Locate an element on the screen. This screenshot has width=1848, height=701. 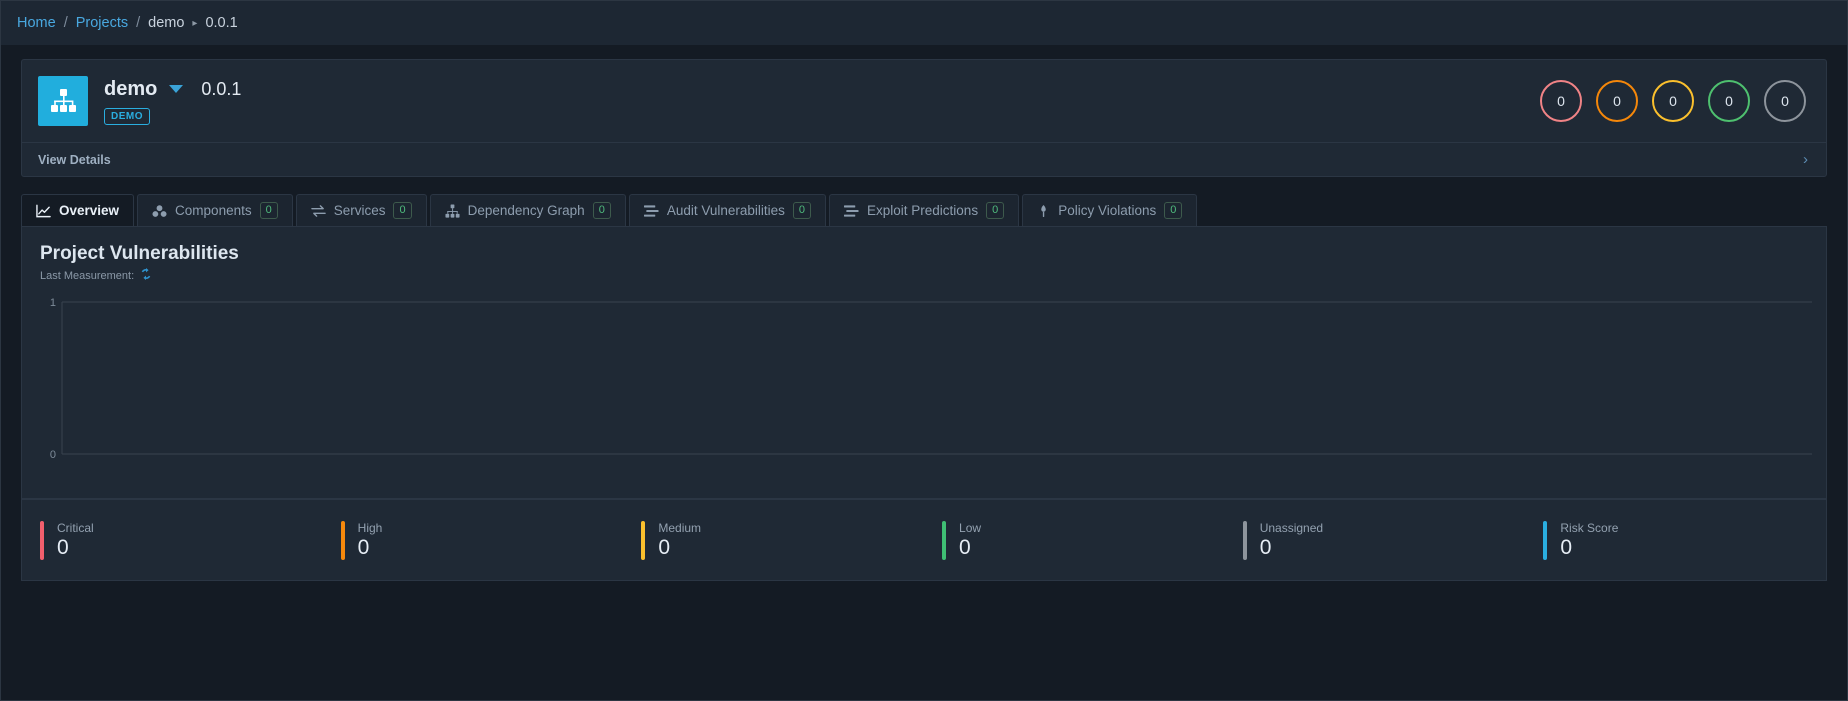
metric-high-value: 0 is located at coordinates (363, 547).